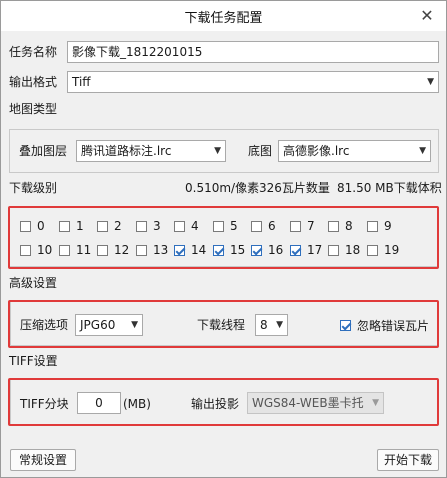  What do you see at coordinates (223, 402) in the screenshot?
I see `highlight-box-tiff` at bounding box center [223, 402].